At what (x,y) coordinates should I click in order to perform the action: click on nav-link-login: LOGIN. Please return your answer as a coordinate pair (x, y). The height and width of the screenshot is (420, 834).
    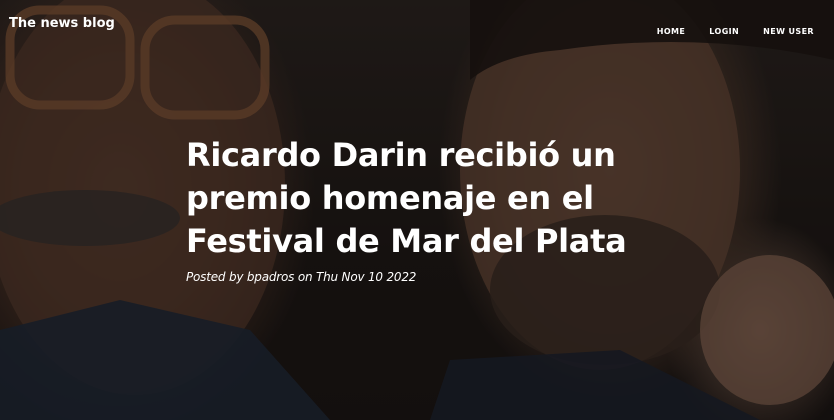
    Looking at the image, I should click on (724, 31).